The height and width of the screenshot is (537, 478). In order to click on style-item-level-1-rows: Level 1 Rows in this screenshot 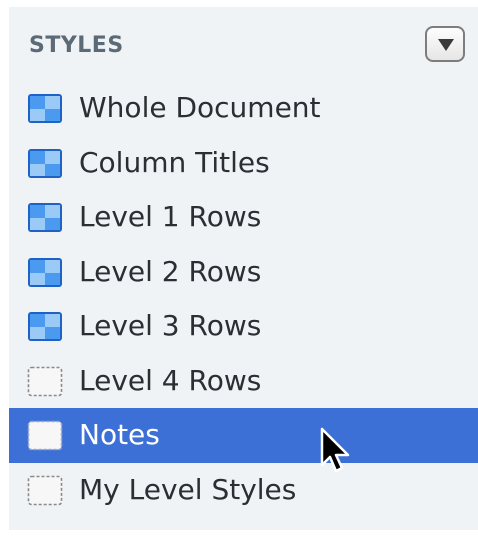, I will do `click(243, 217)`.